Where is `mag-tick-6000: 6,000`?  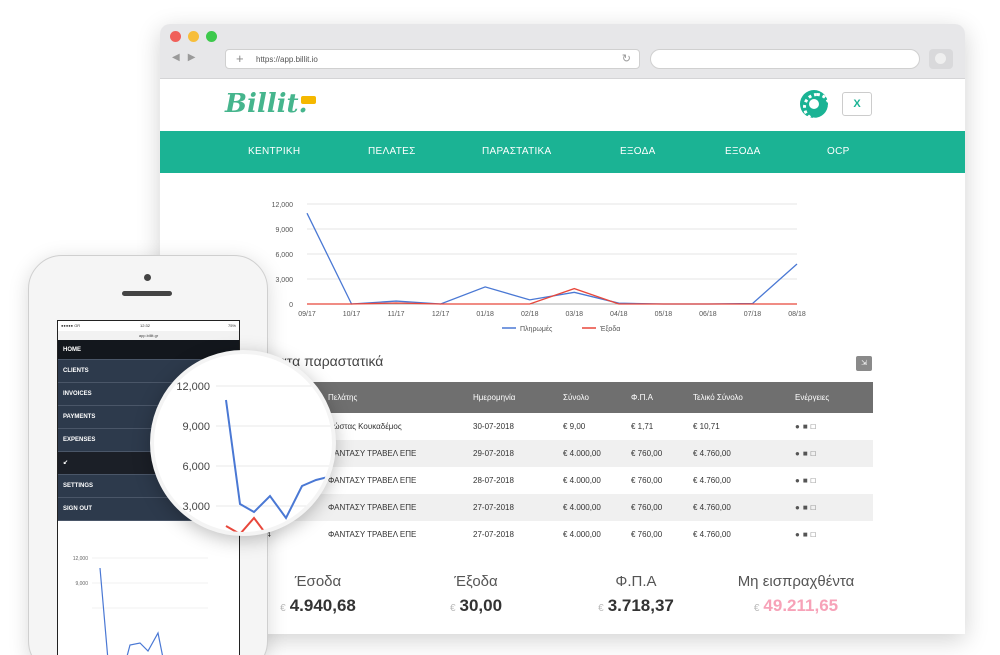 mag-tick-6000: 6,000 is located at coordinates (196, 467).